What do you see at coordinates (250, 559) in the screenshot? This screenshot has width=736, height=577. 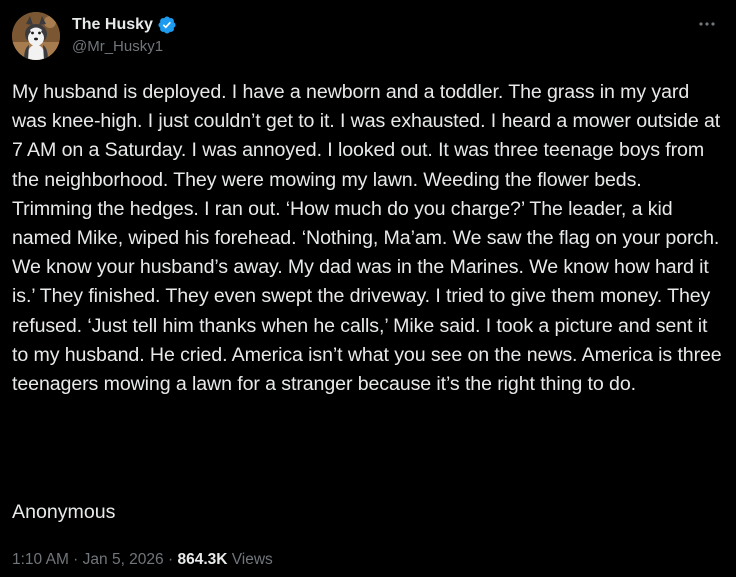 I see `views-label: Views` at bounding box center [250, 559].